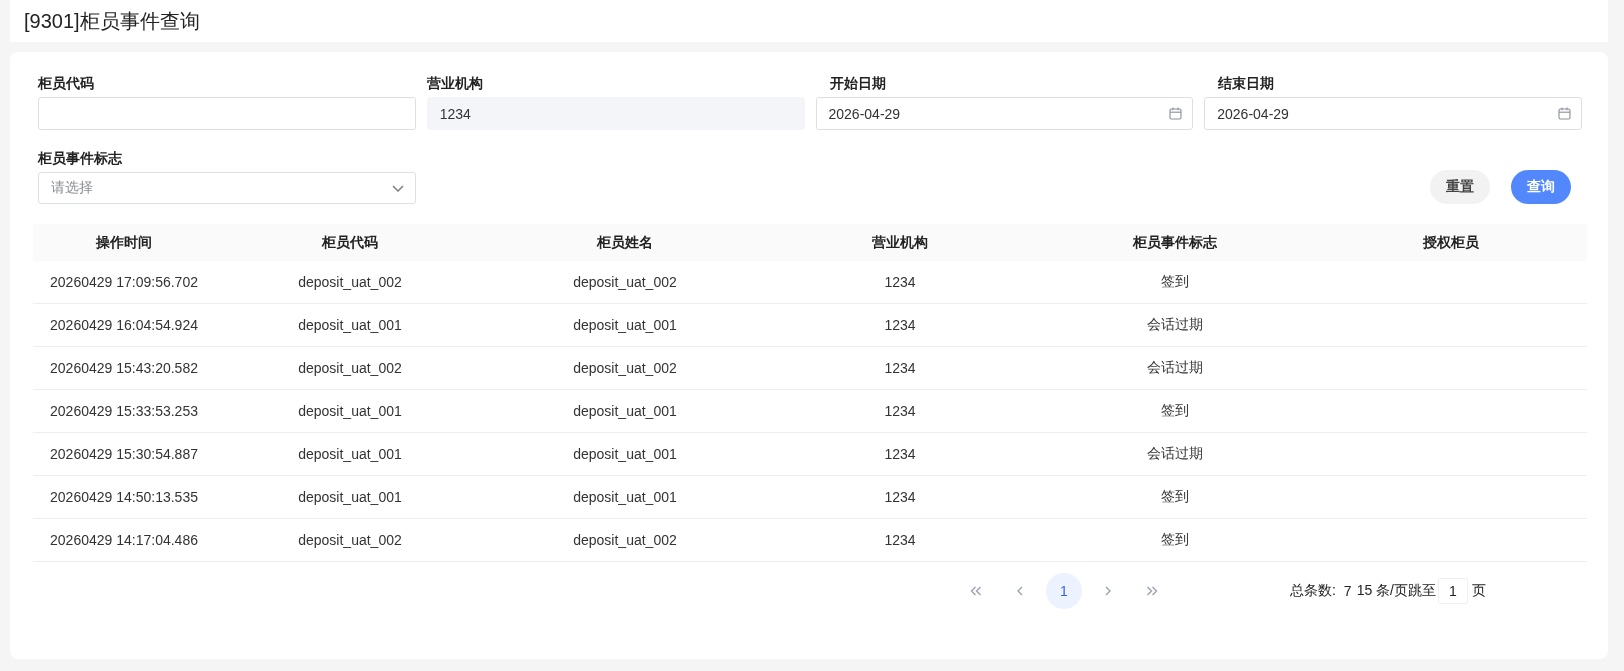  I want to click on page-number: 1, so click(1063, 591).